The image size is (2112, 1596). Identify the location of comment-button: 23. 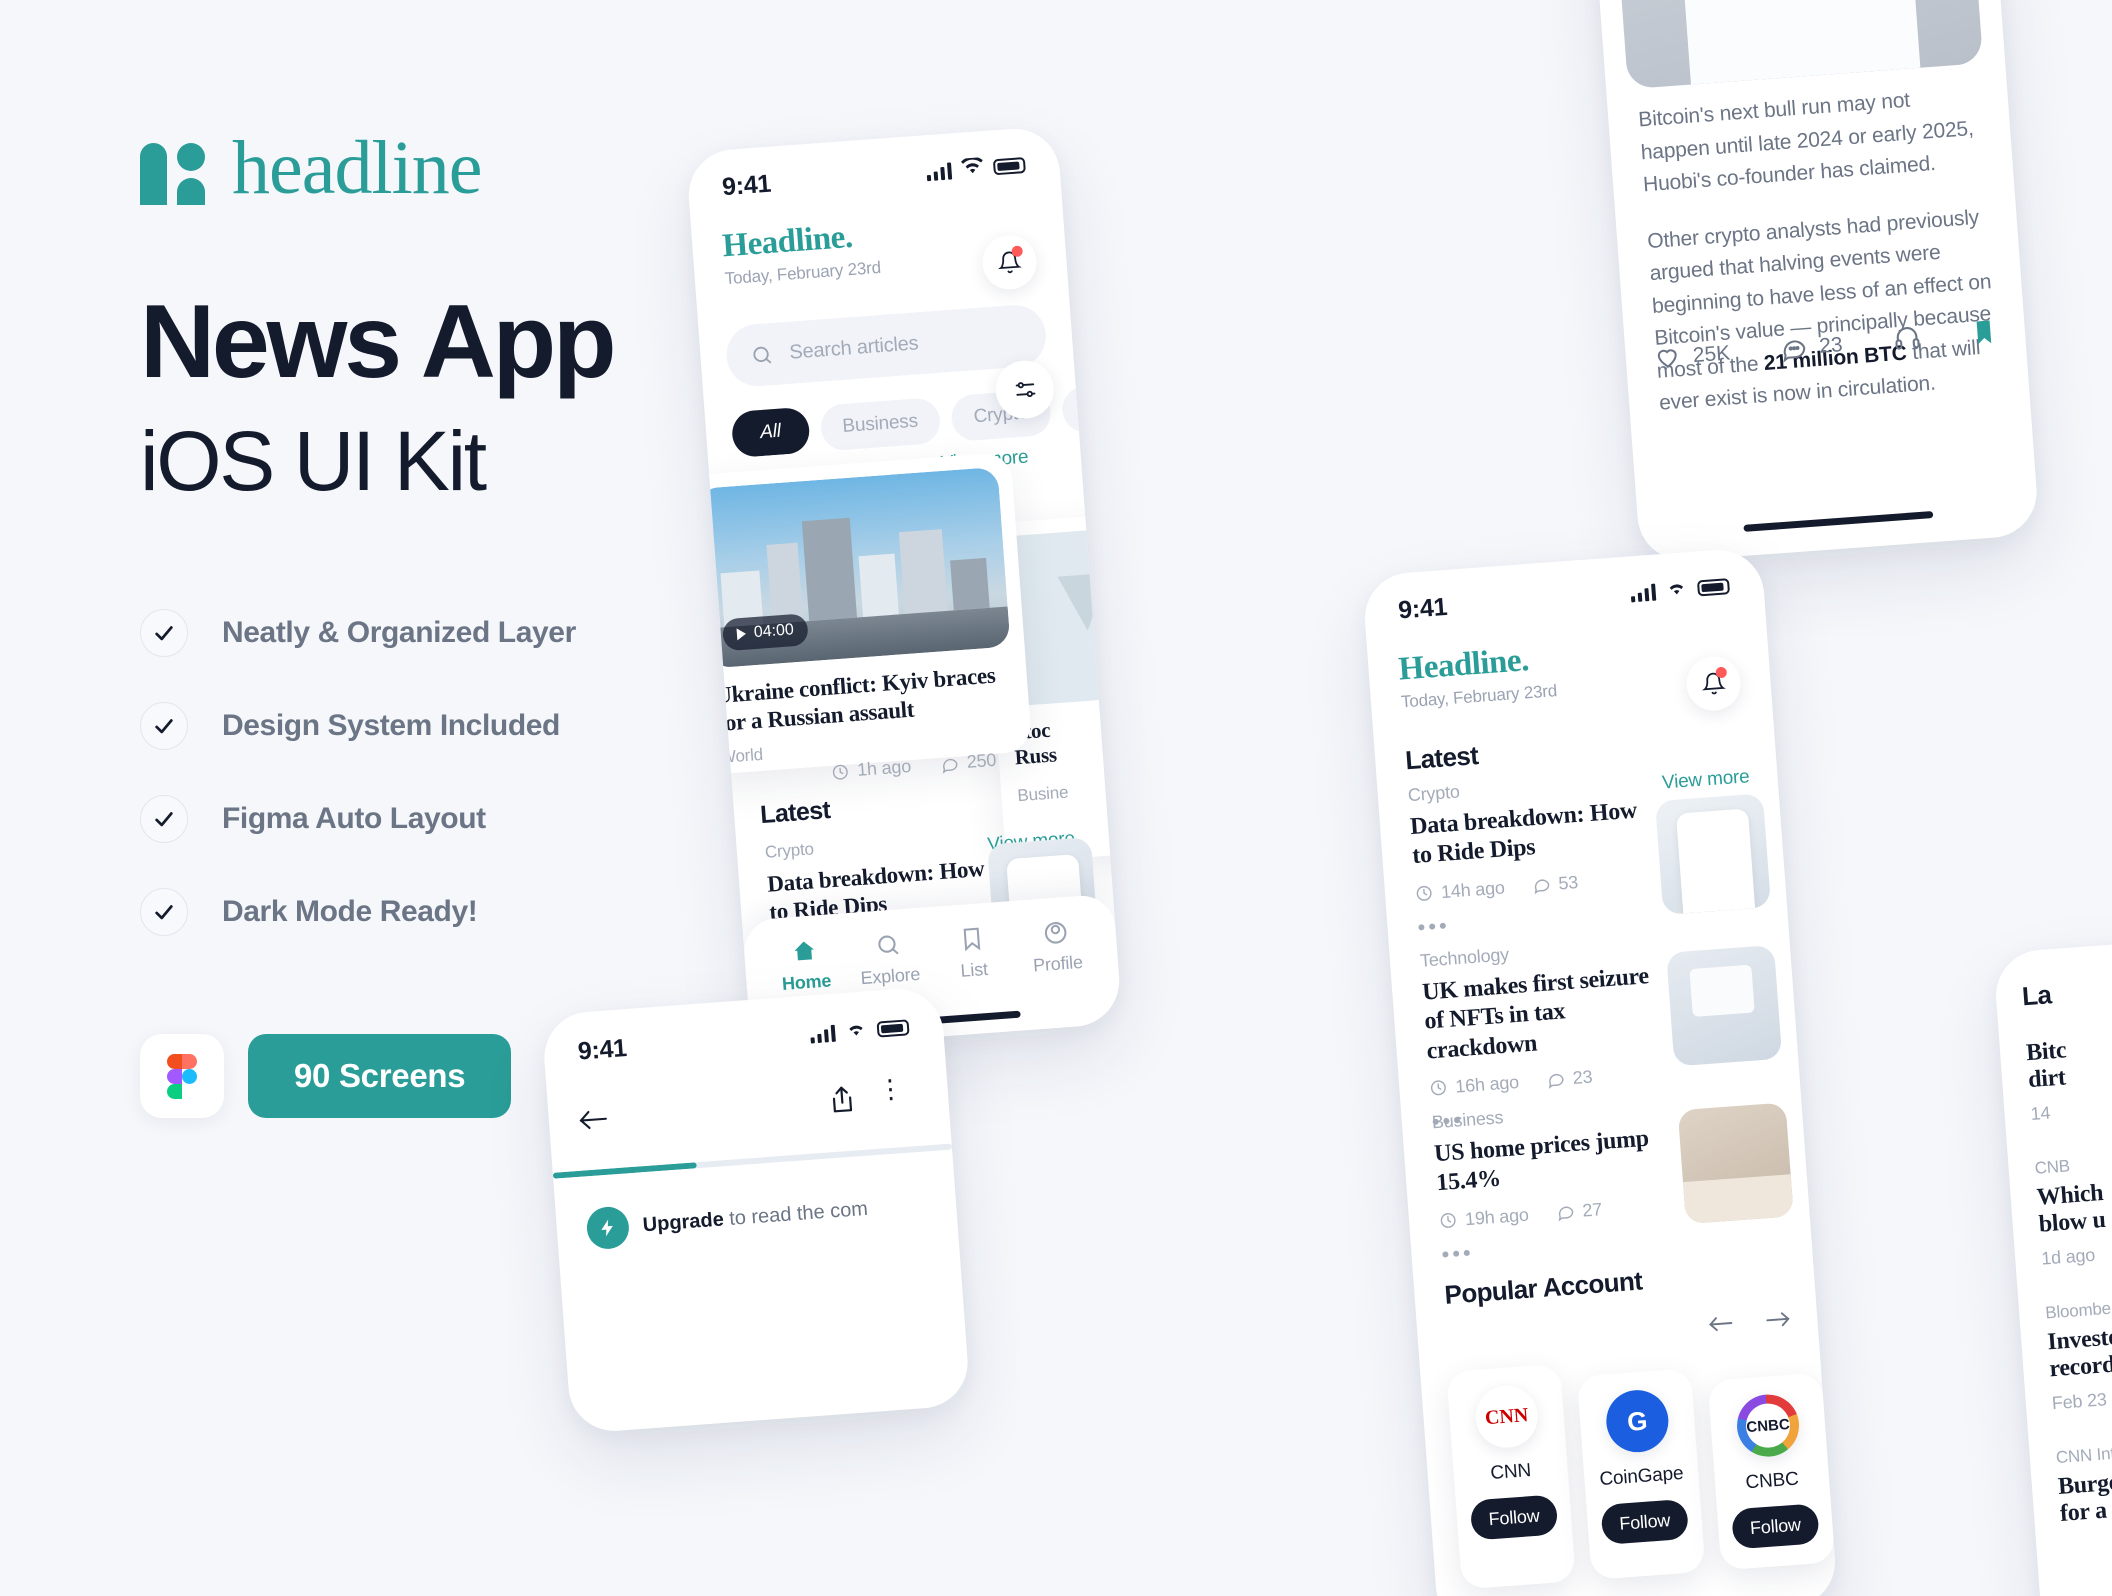
(1811, 347).